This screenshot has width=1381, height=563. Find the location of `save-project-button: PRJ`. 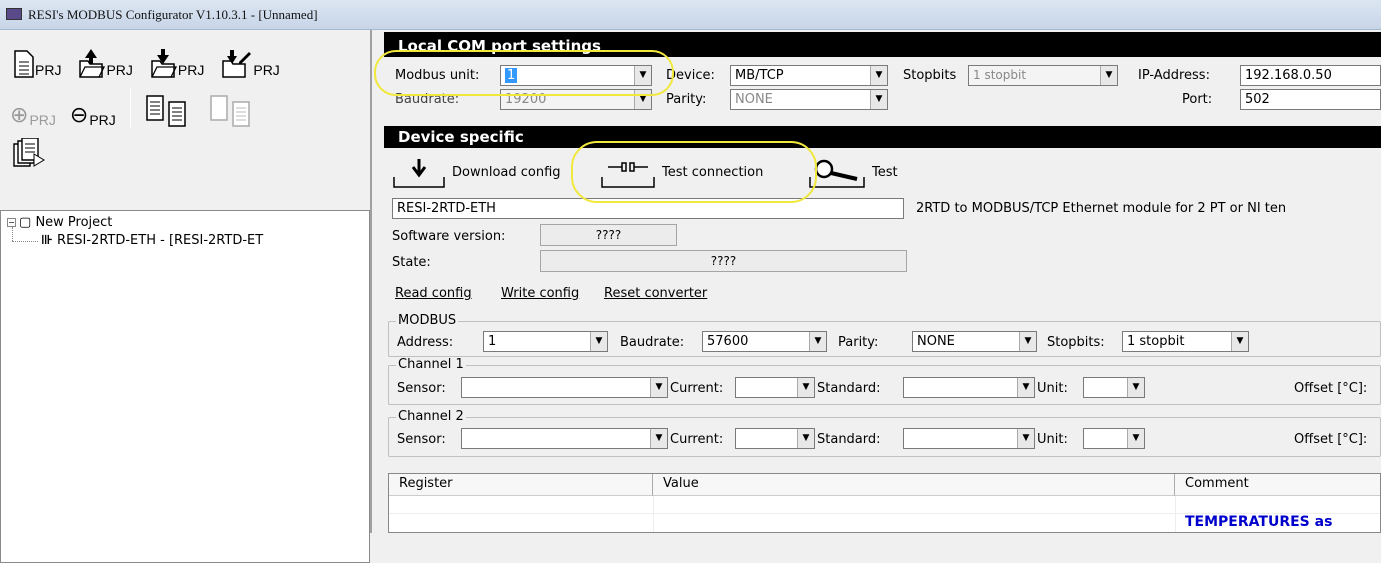

save-project-button: PRJ is located at coordinates (177, 58).